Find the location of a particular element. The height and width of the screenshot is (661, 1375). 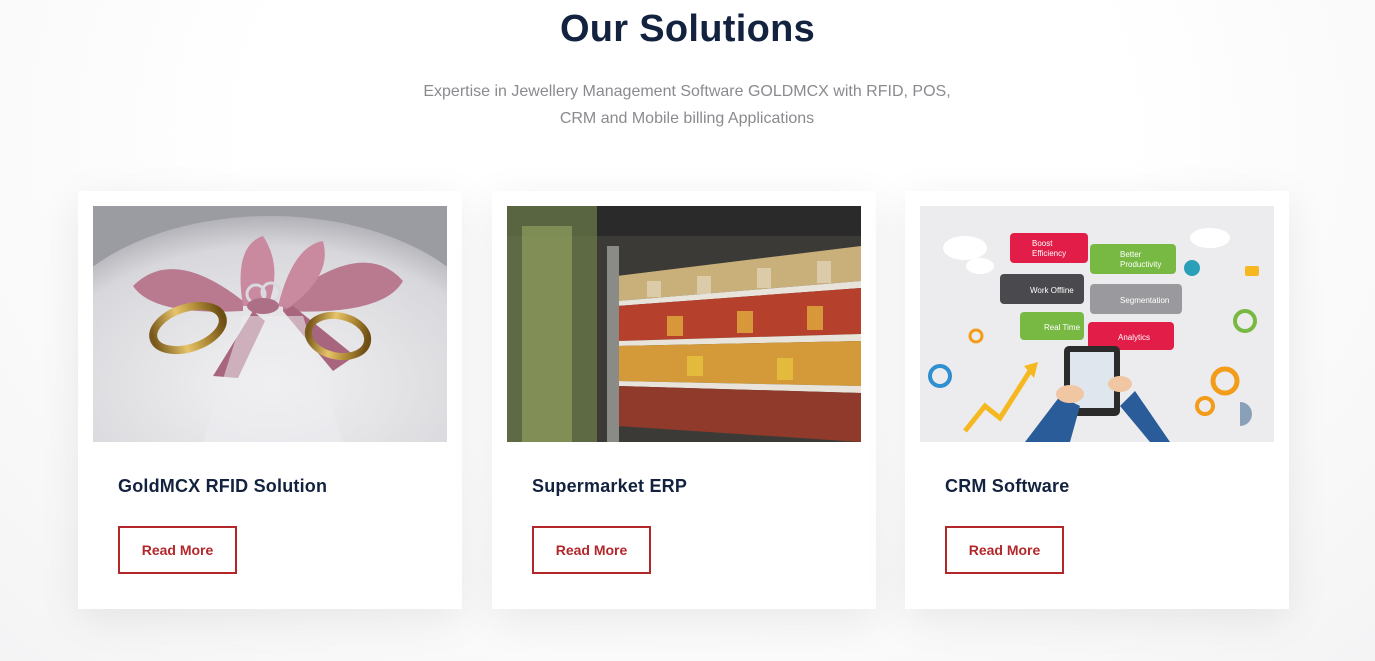

crm-label-better: Better is located at coordinates (1131, 254).